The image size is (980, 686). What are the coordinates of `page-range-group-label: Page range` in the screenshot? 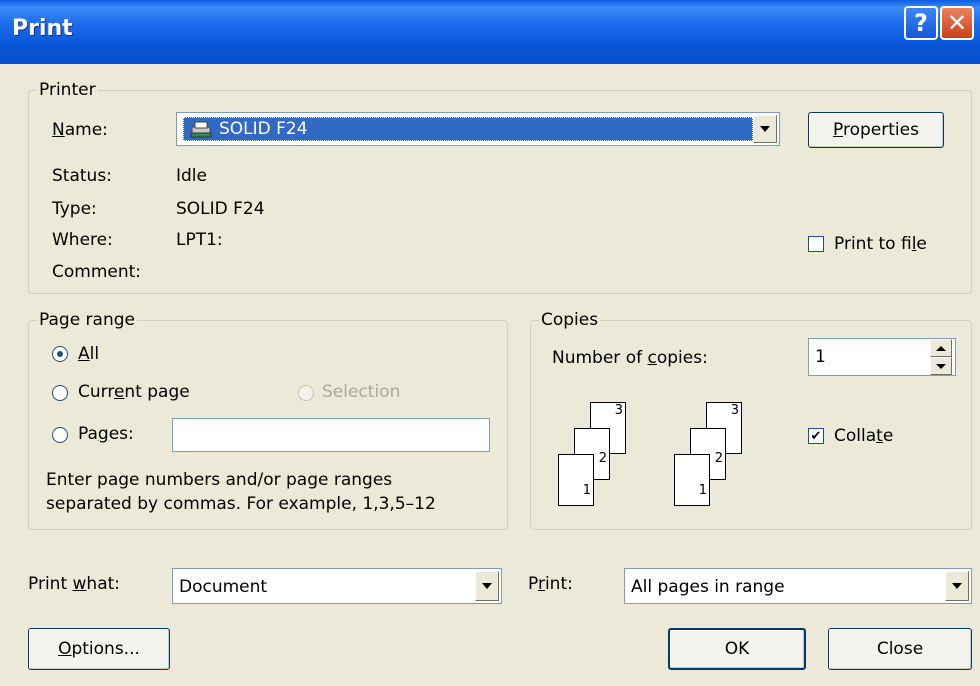 It's located at (87, 320).